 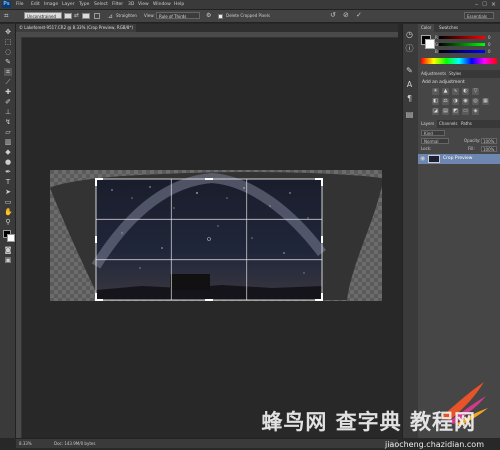 I want to click on clone-stamp-tool-icon: ⊥, so click(x=8, y=112).